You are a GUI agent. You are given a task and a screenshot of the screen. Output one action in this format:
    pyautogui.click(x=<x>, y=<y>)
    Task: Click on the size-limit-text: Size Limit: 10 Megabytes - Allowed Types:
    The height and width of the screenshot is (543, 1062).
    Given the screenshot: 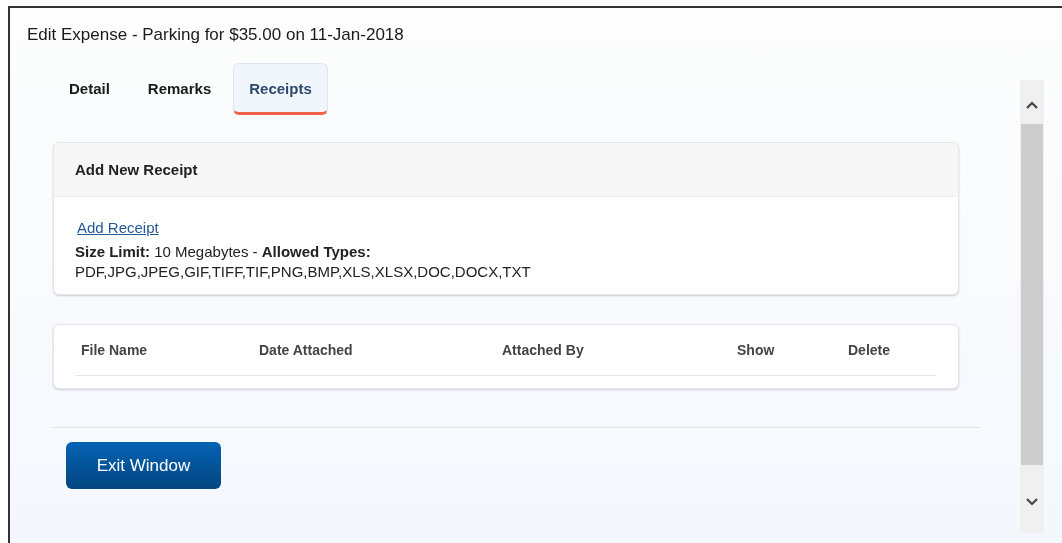 What is the action you would take?
    pyautogui.click(x=223, y=251)
    